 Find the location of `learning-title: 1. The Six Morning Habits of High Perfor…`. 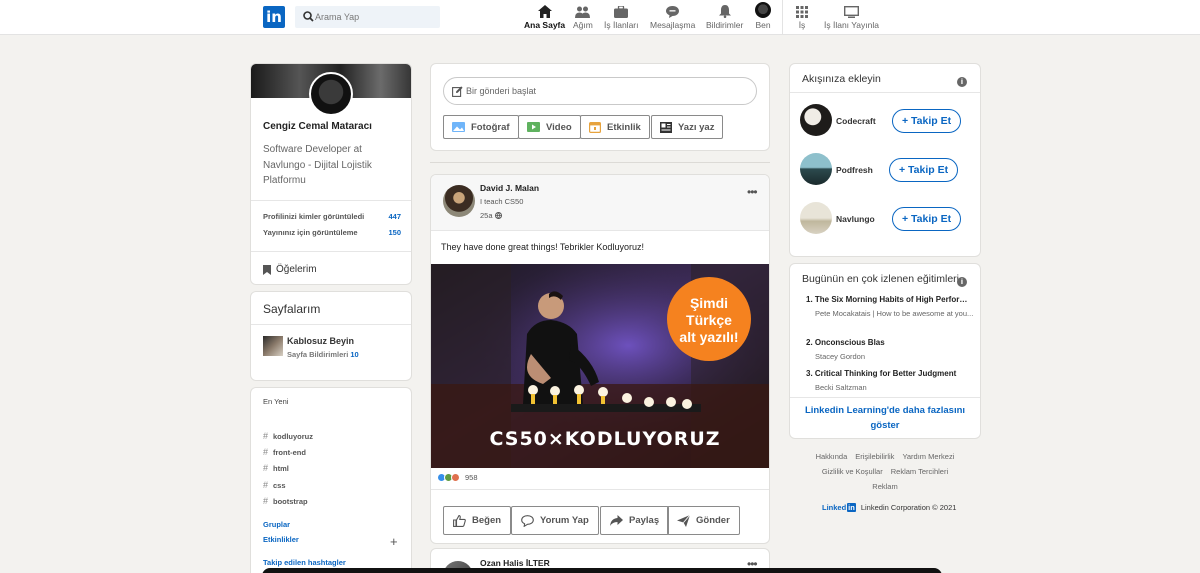

learning-title: 1. The Six Morning Habits of High Perfor… is located at coordinates (890, 299).